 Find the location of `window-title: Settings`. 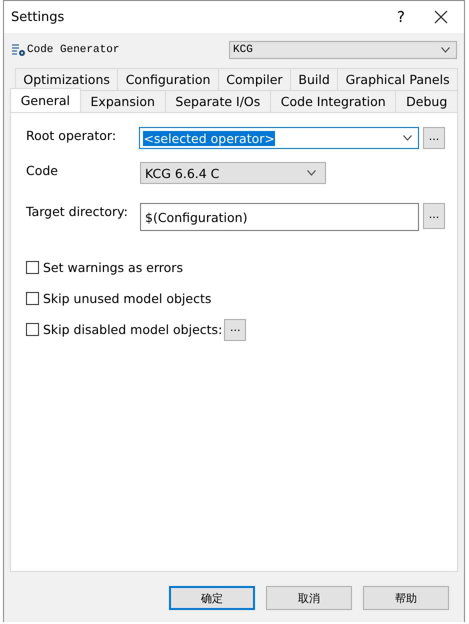

window-title: Settings is located at coordinates (38, 17).